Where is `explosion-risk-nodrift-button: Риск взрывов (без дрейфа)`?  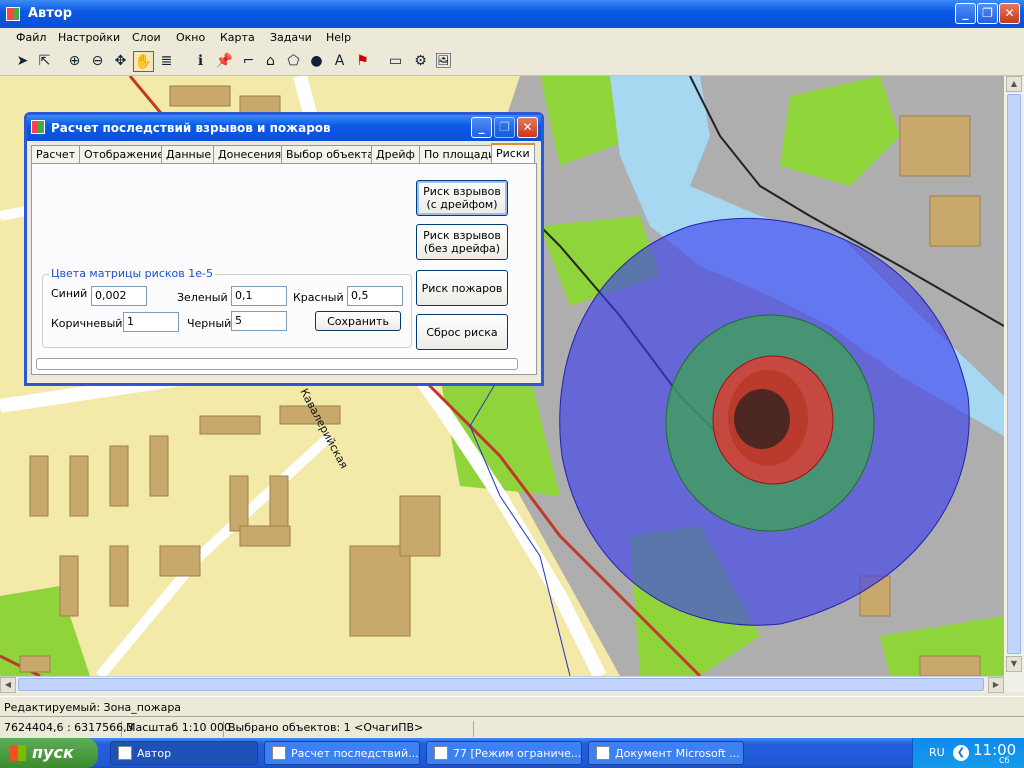 explosion-risk-nodrift-button: Риск взрывов (без дрейфа) is located at coordinates (462, 242).